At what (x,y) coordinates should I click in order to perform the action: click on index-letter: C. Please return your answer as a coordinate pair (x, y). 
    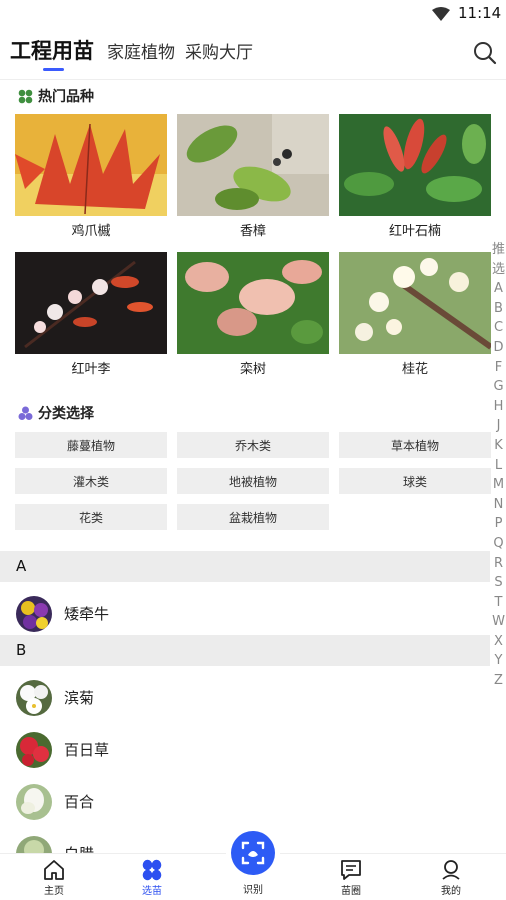
    Looking at the image, I should click on (498, 328).